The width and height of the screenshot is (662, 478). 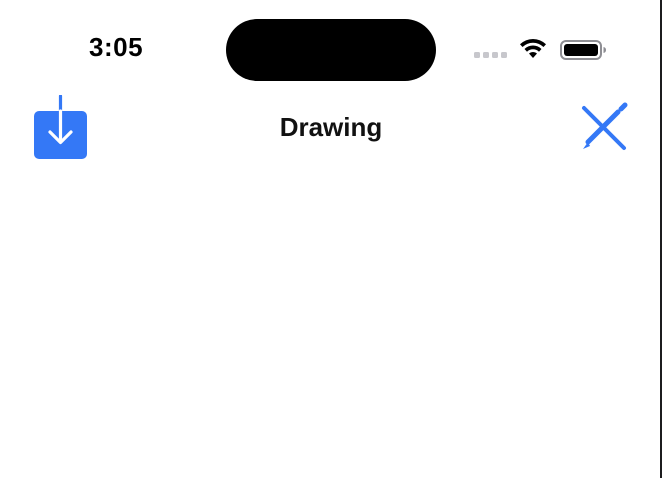 What do you see at coordinates (533, 48) in the screenshot?
I see `wifi-icon` at bounding box center [533, 48].